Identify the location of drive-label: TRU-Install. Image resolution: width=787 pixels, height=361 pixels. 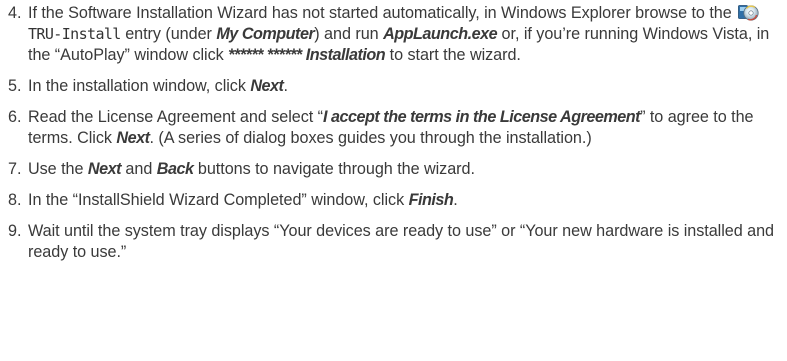
(74, 34).